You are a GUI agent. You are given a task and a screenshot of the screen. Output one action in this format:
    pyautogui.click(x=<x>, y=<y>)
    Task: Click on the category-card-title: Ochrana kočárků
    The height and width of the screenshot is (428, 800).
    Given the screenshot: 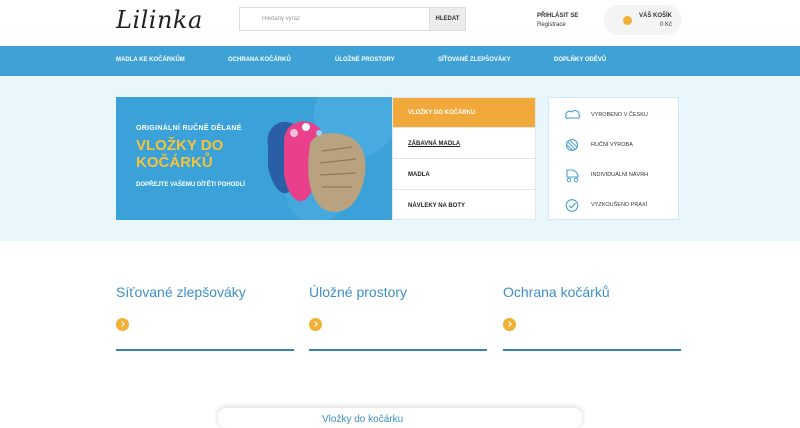 What is the action you would take?
    pyautogui.click(x=556, y=292)
    